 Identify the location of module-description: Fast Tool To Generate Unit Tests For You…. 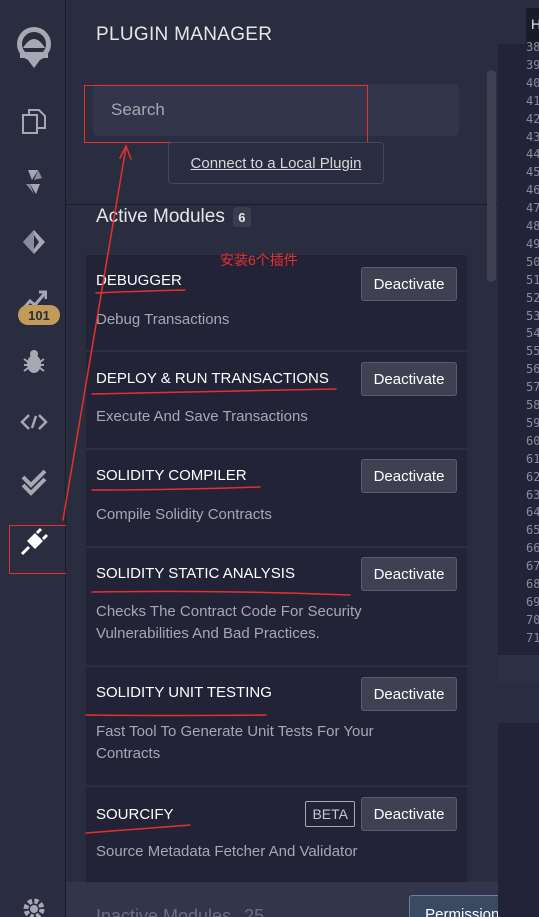
(235, 742).